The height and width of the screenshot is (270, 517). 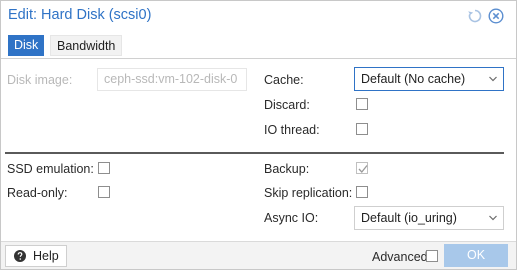 I want to click on help-button: Help, so click(x=36, y=256).